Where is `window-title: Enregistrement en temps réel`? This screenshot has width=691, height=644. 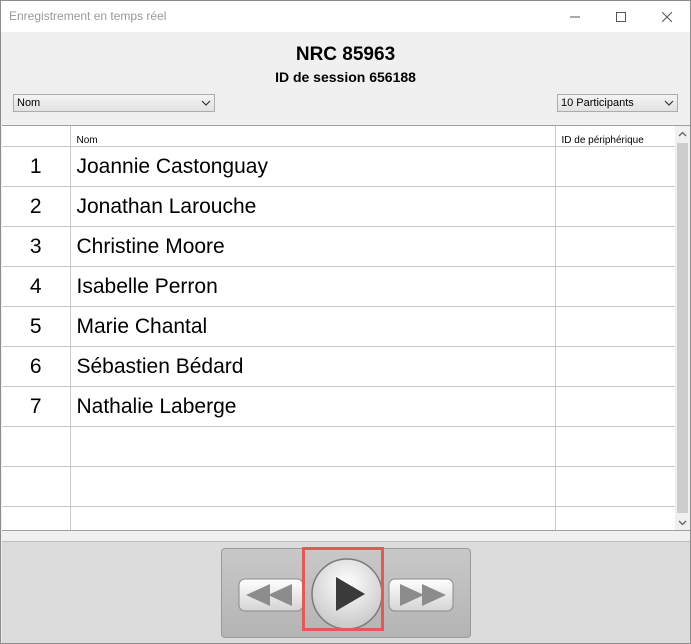
window-title: Enregistrement en temps réel is located at coordinates (88, 16).